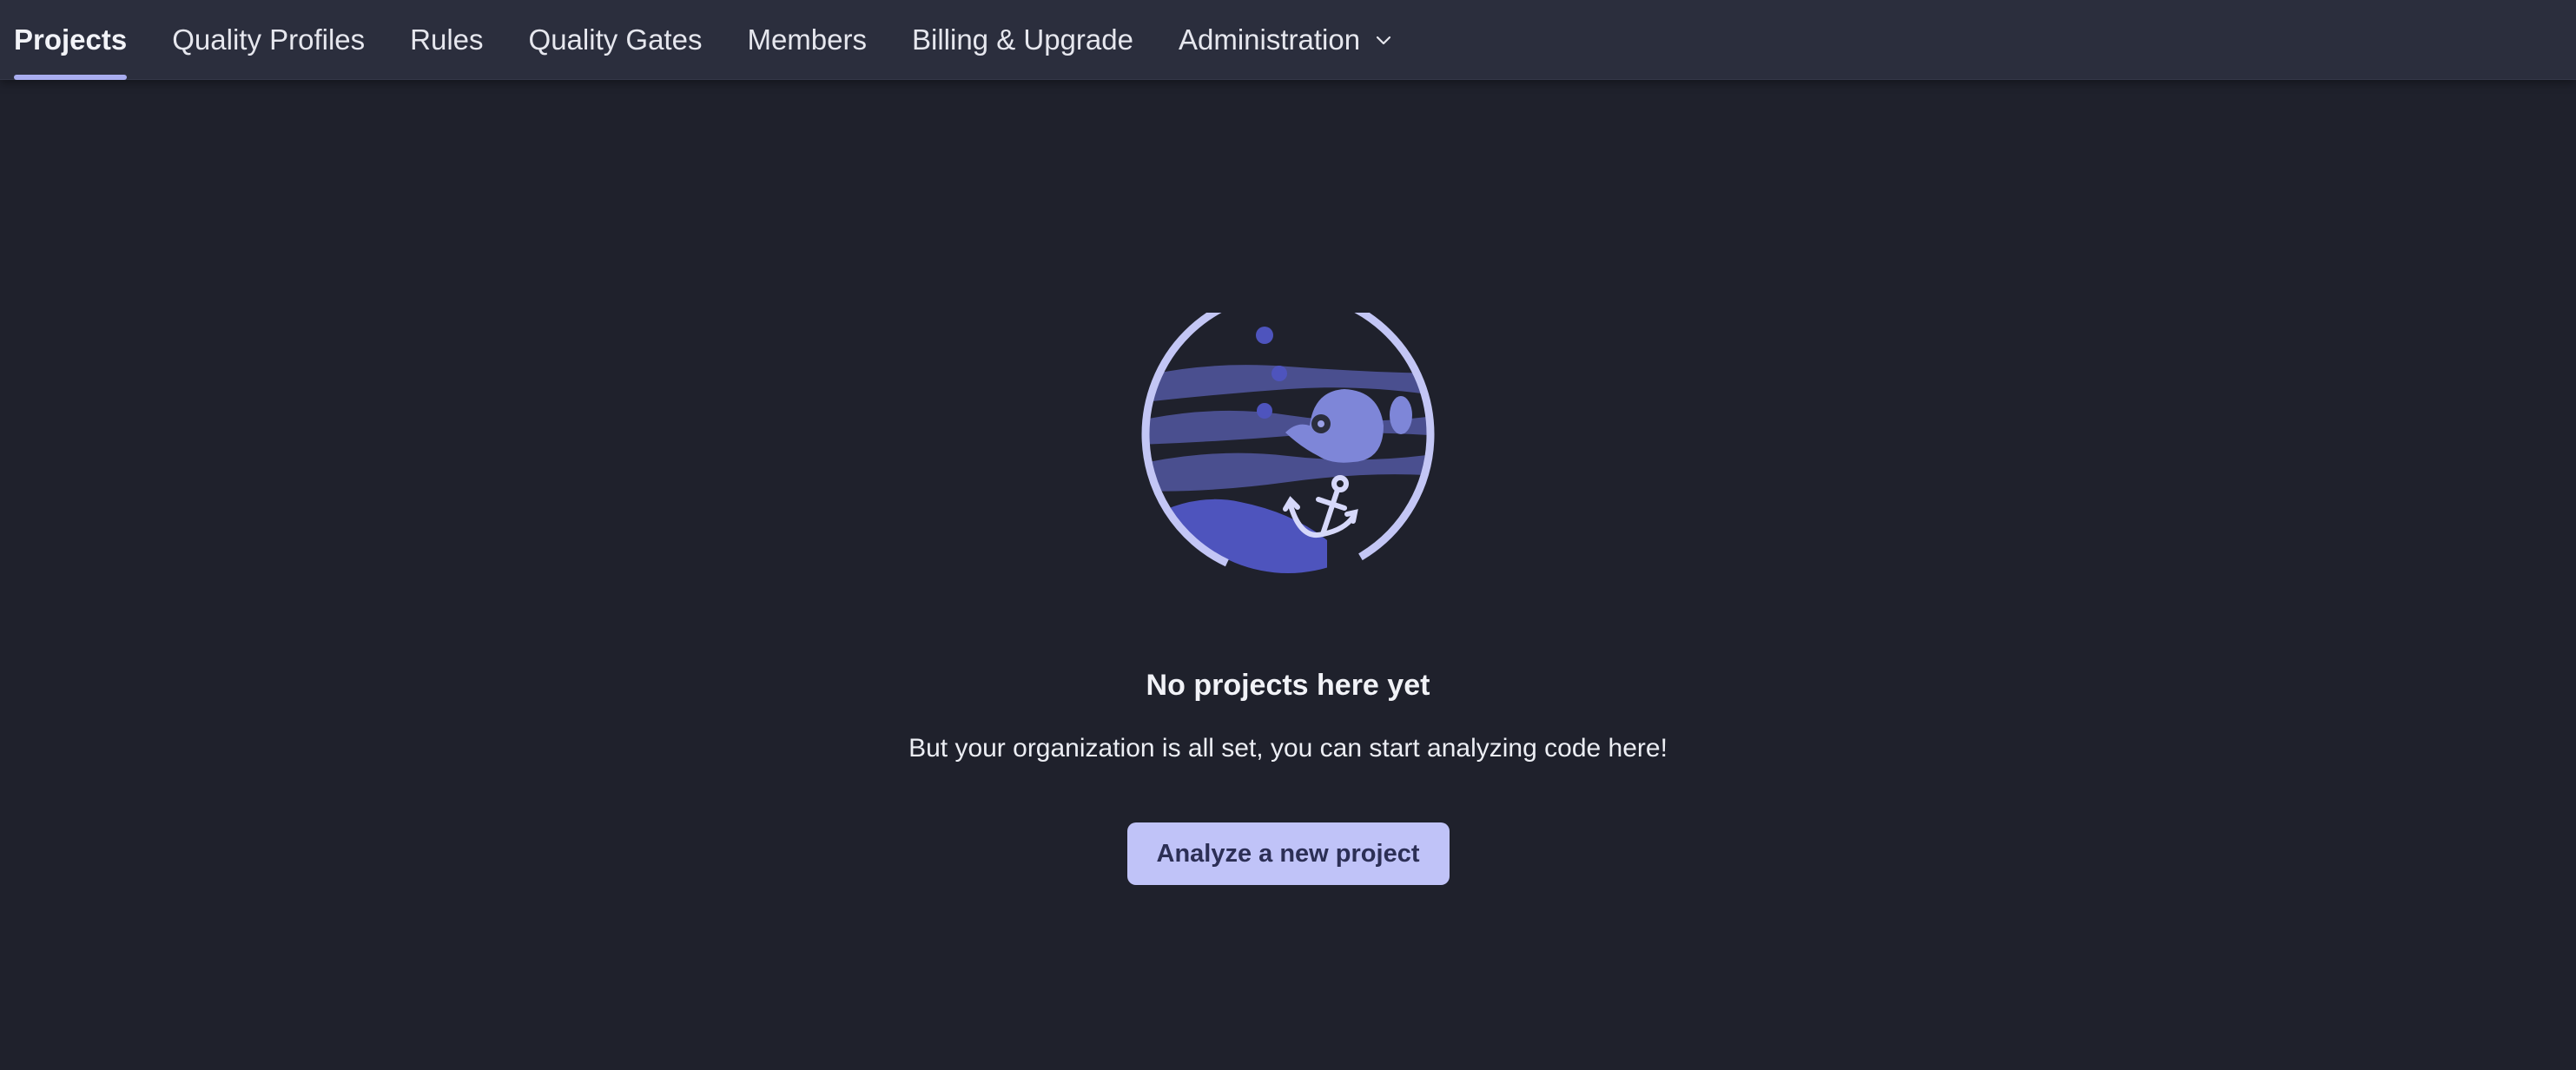  I want to click on analyze-new-project-button: Analyze a new project, so click(1288, 854).